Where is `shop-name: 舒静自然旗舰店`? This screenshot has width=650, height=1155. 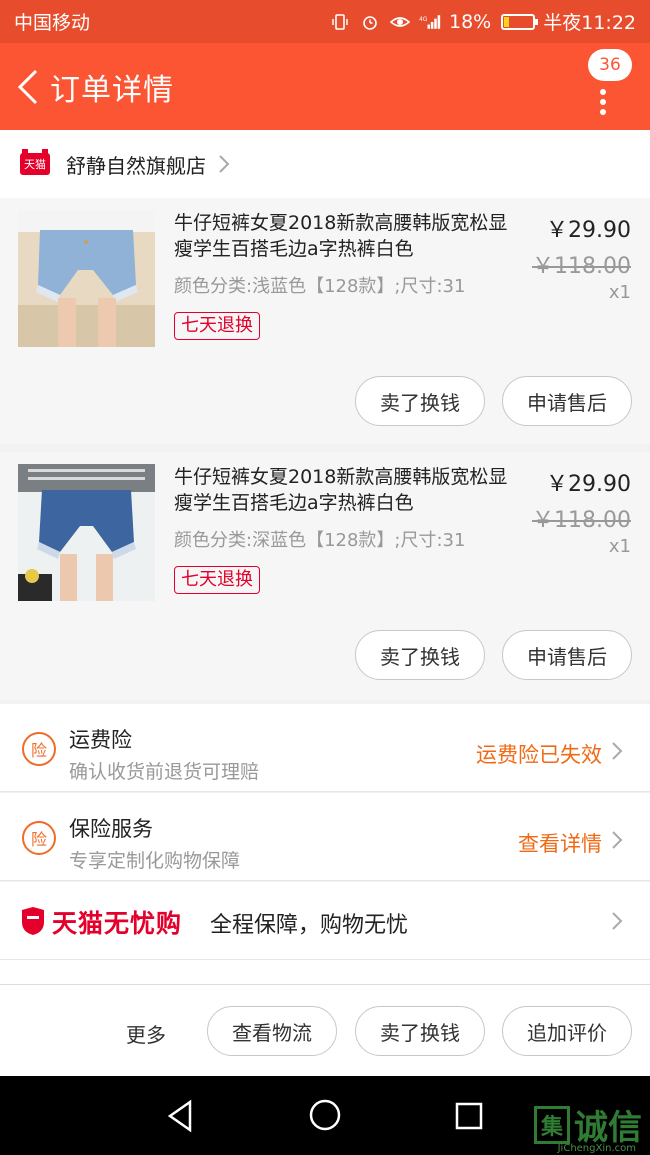 shop-name: 舒静自然旗舰店 is located at coordinates (136, 165).